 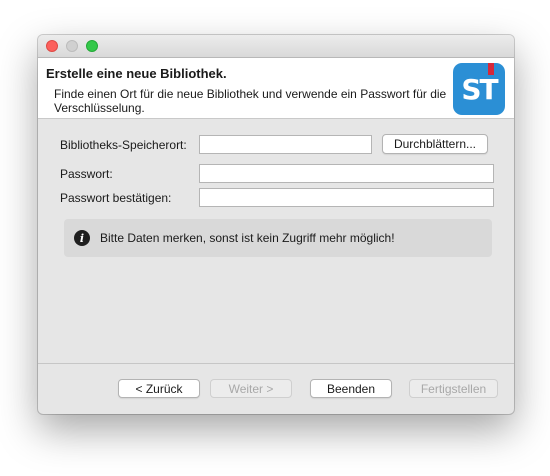 What do you see at coordinates (453, 388) in the screenshot?
I see `finish-button: Fertigstellen` at bounding box center [453, 388].